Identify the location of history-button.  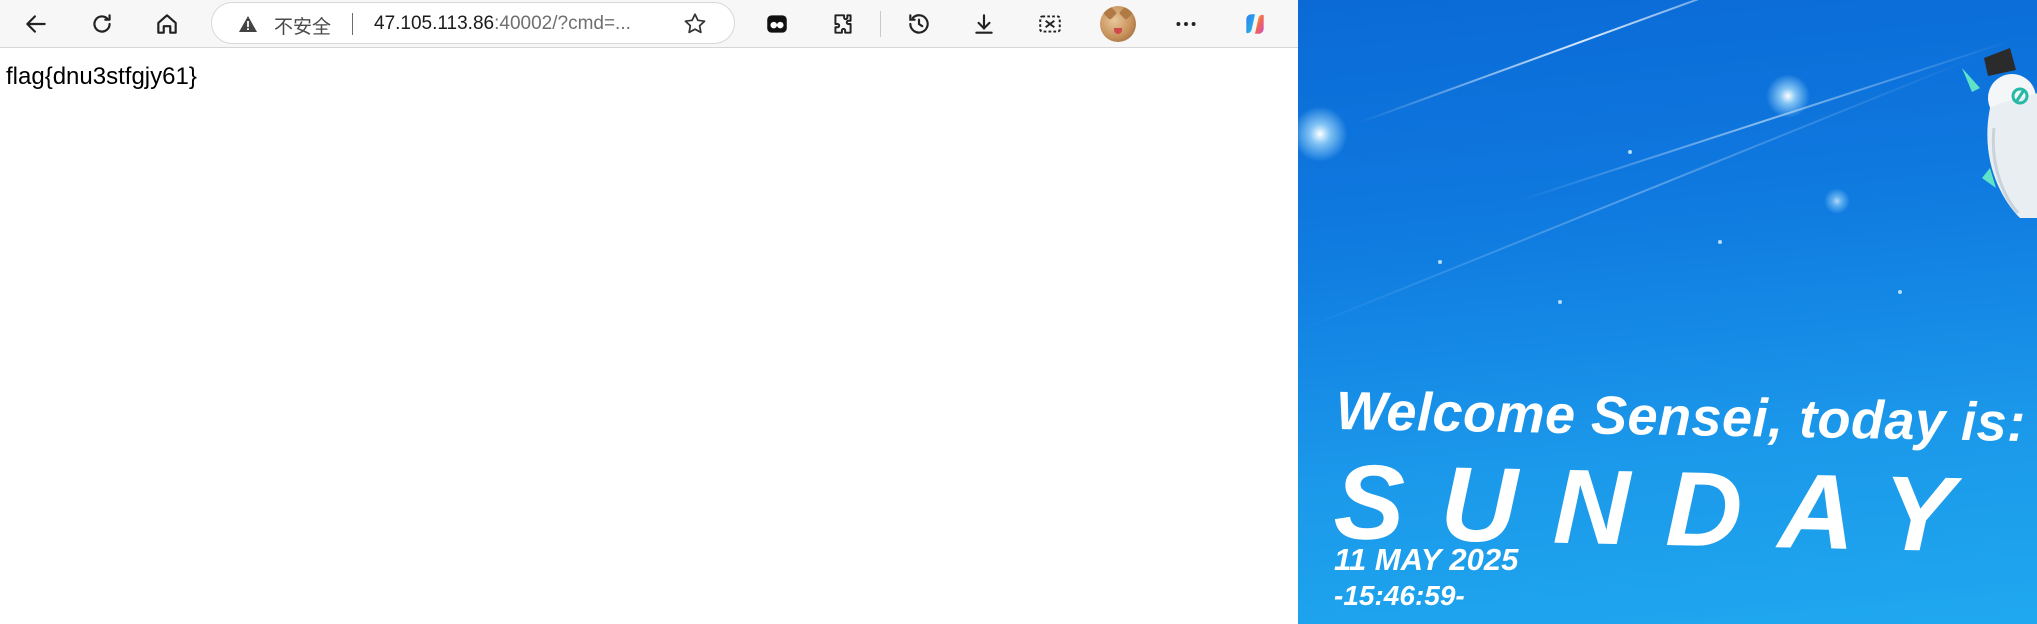
(919, 24).